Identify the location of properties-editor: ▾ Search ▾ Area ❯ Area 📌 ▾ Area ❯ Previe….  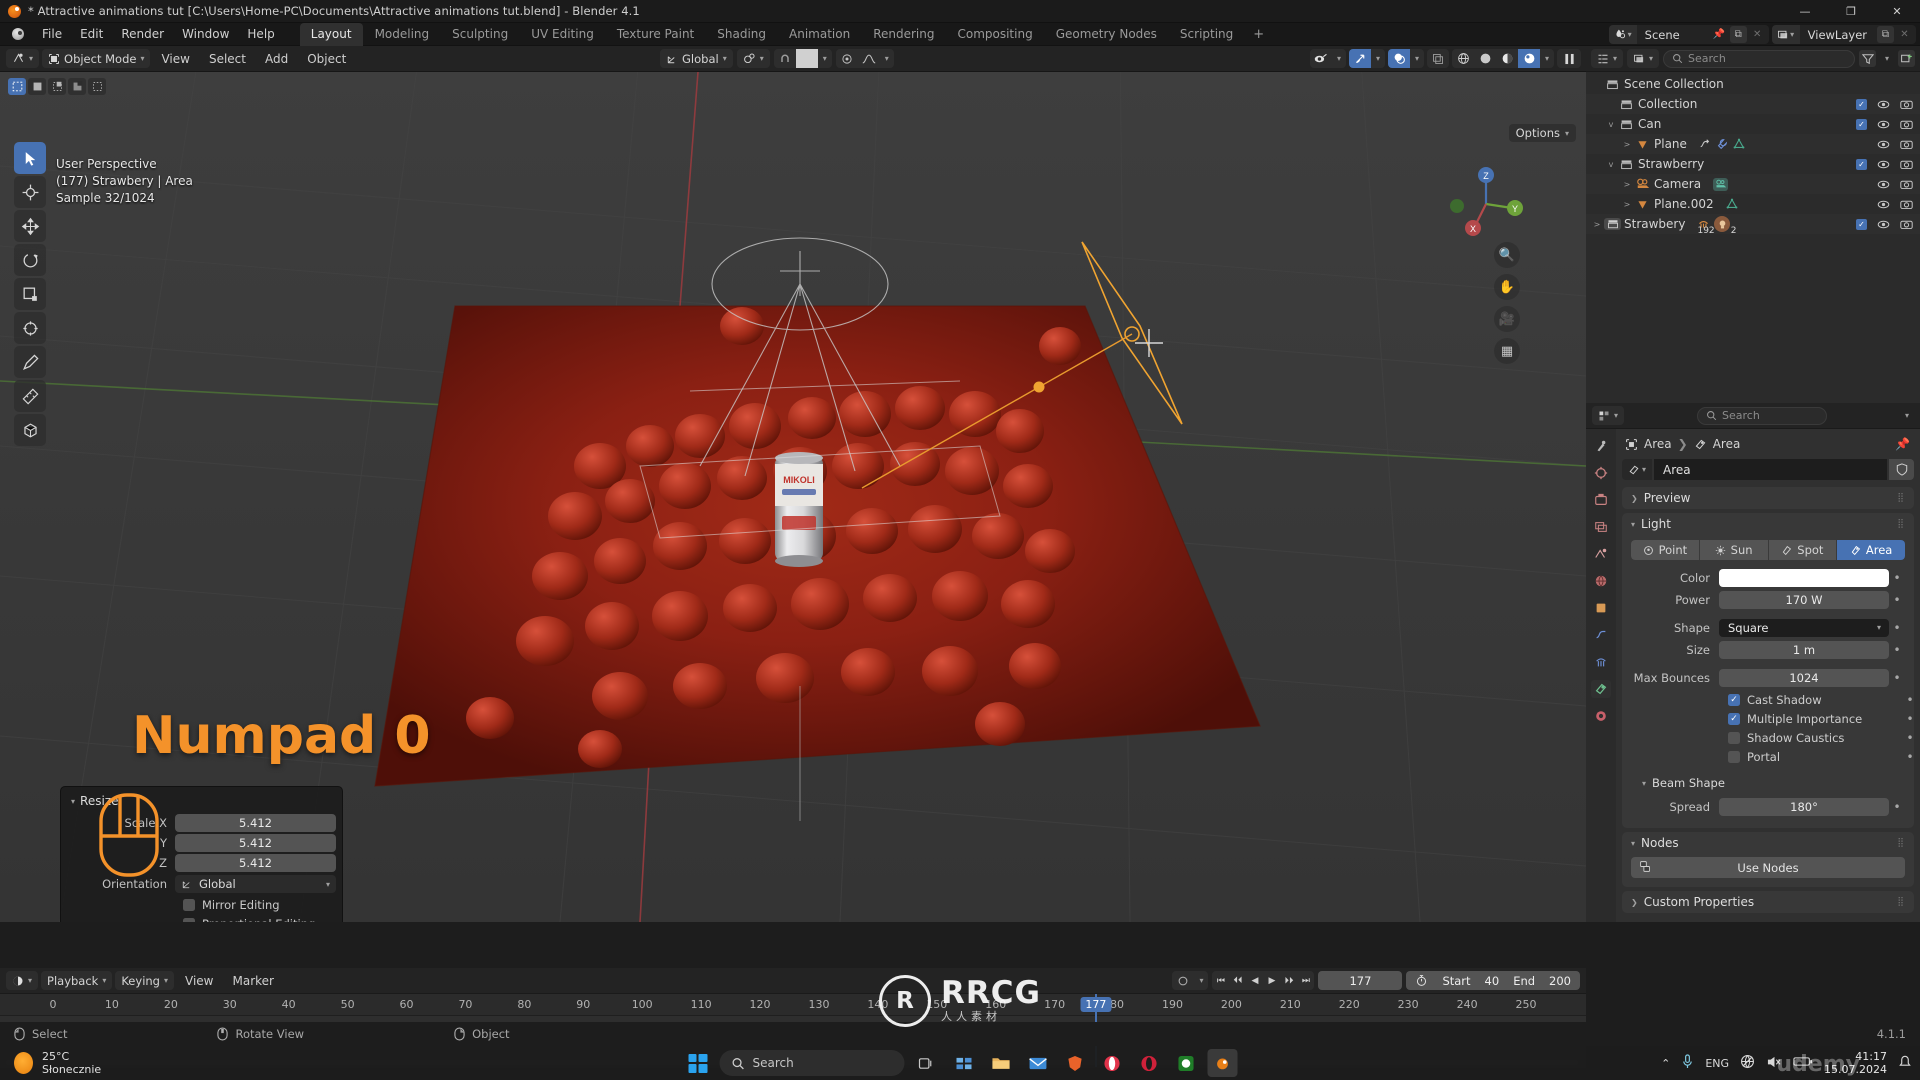
(1753, 662).